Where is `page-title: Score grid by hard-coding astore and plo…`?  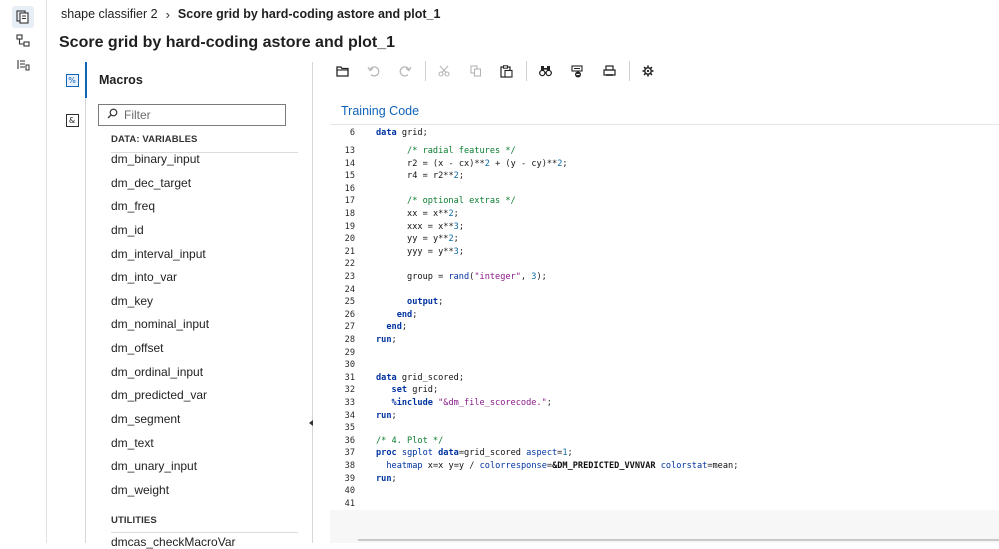 page-title: Score grid by hard-coding astore and plo… is located at coordinates (227, 42).